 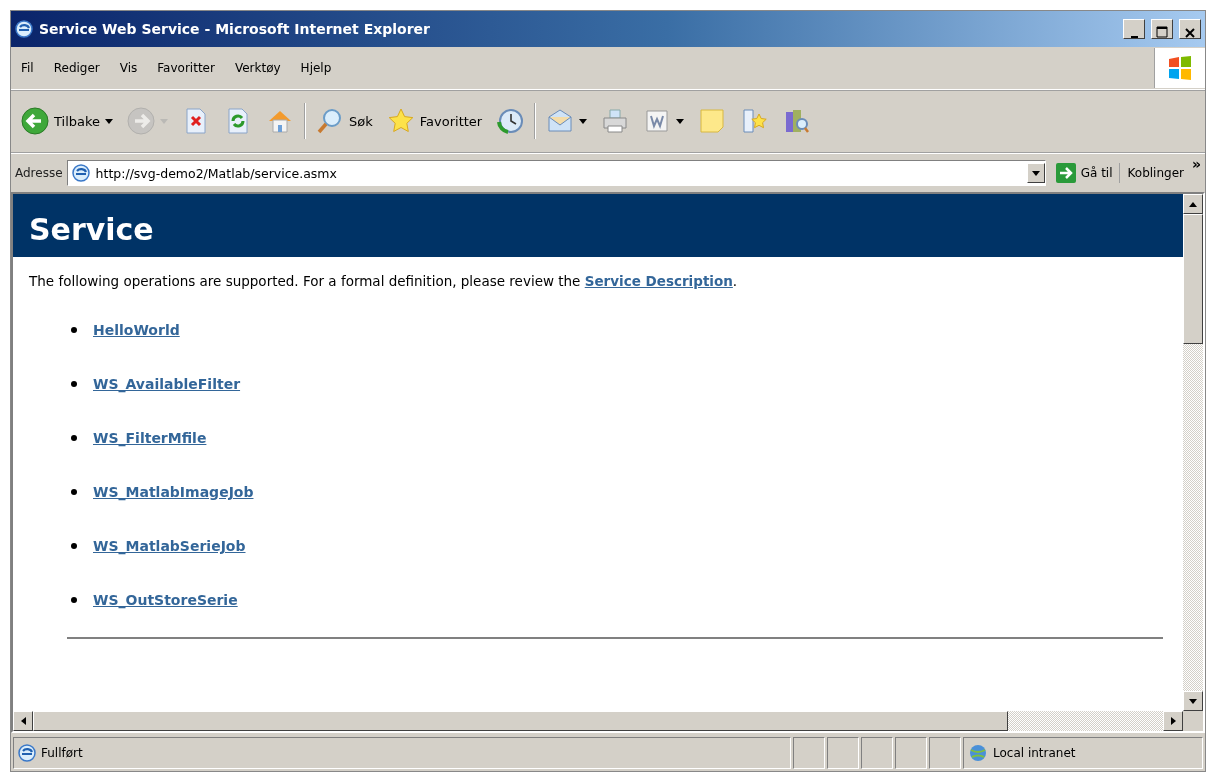 I want to click on menu-item: Favoritter, so click(x=186, y=68).